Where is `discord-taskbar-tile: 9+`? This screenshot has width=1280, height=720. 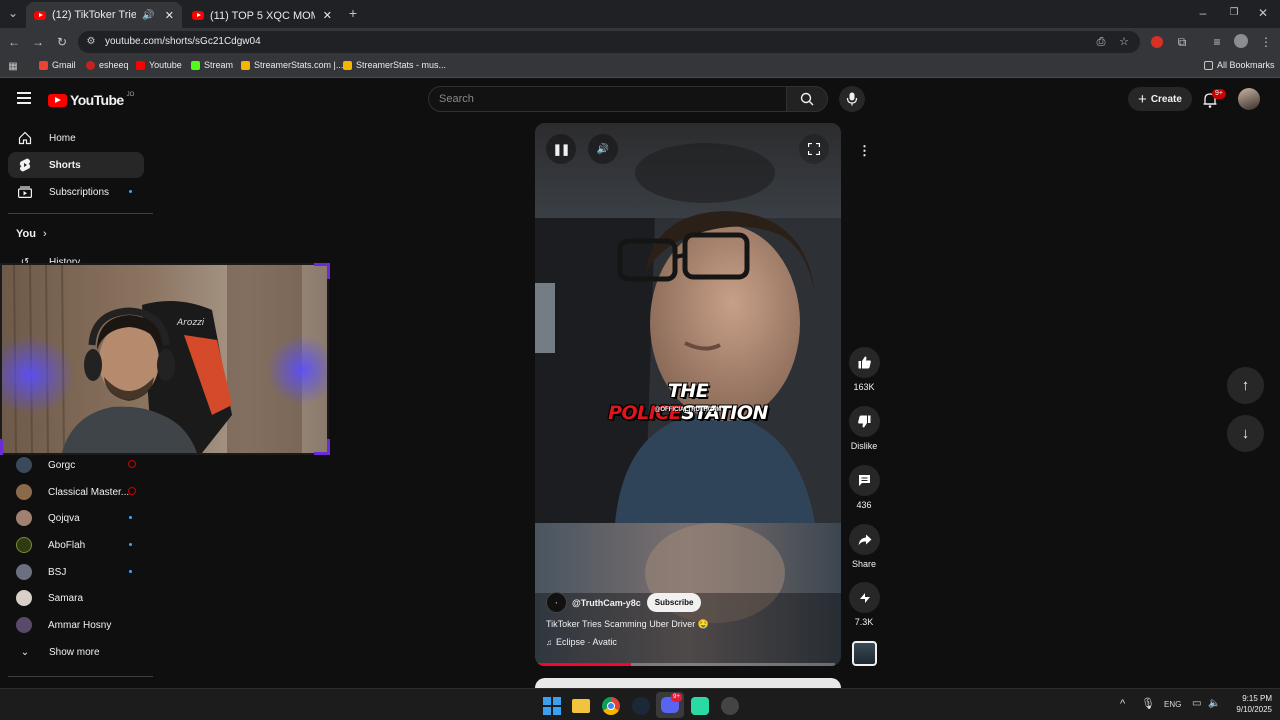 discord-taskbar-tile: 9+ is located at coordinates (670, 705).